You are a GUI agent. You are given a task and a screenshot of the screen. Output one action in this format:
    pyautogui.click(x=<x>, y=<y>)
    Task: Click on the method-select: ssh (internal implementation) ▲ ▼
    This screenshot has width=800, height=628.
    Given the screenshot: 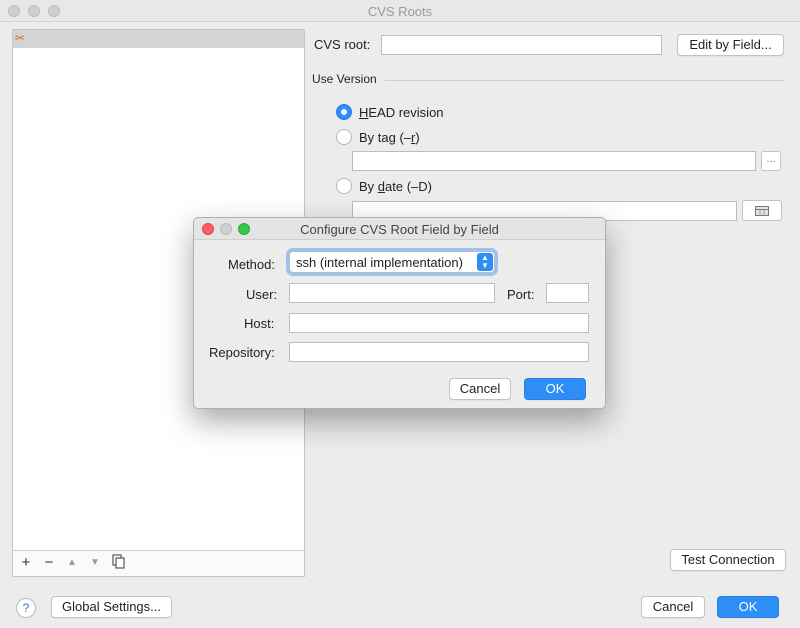 What is the action you would take?
    pyautogui.click(x=392, y=262)
    